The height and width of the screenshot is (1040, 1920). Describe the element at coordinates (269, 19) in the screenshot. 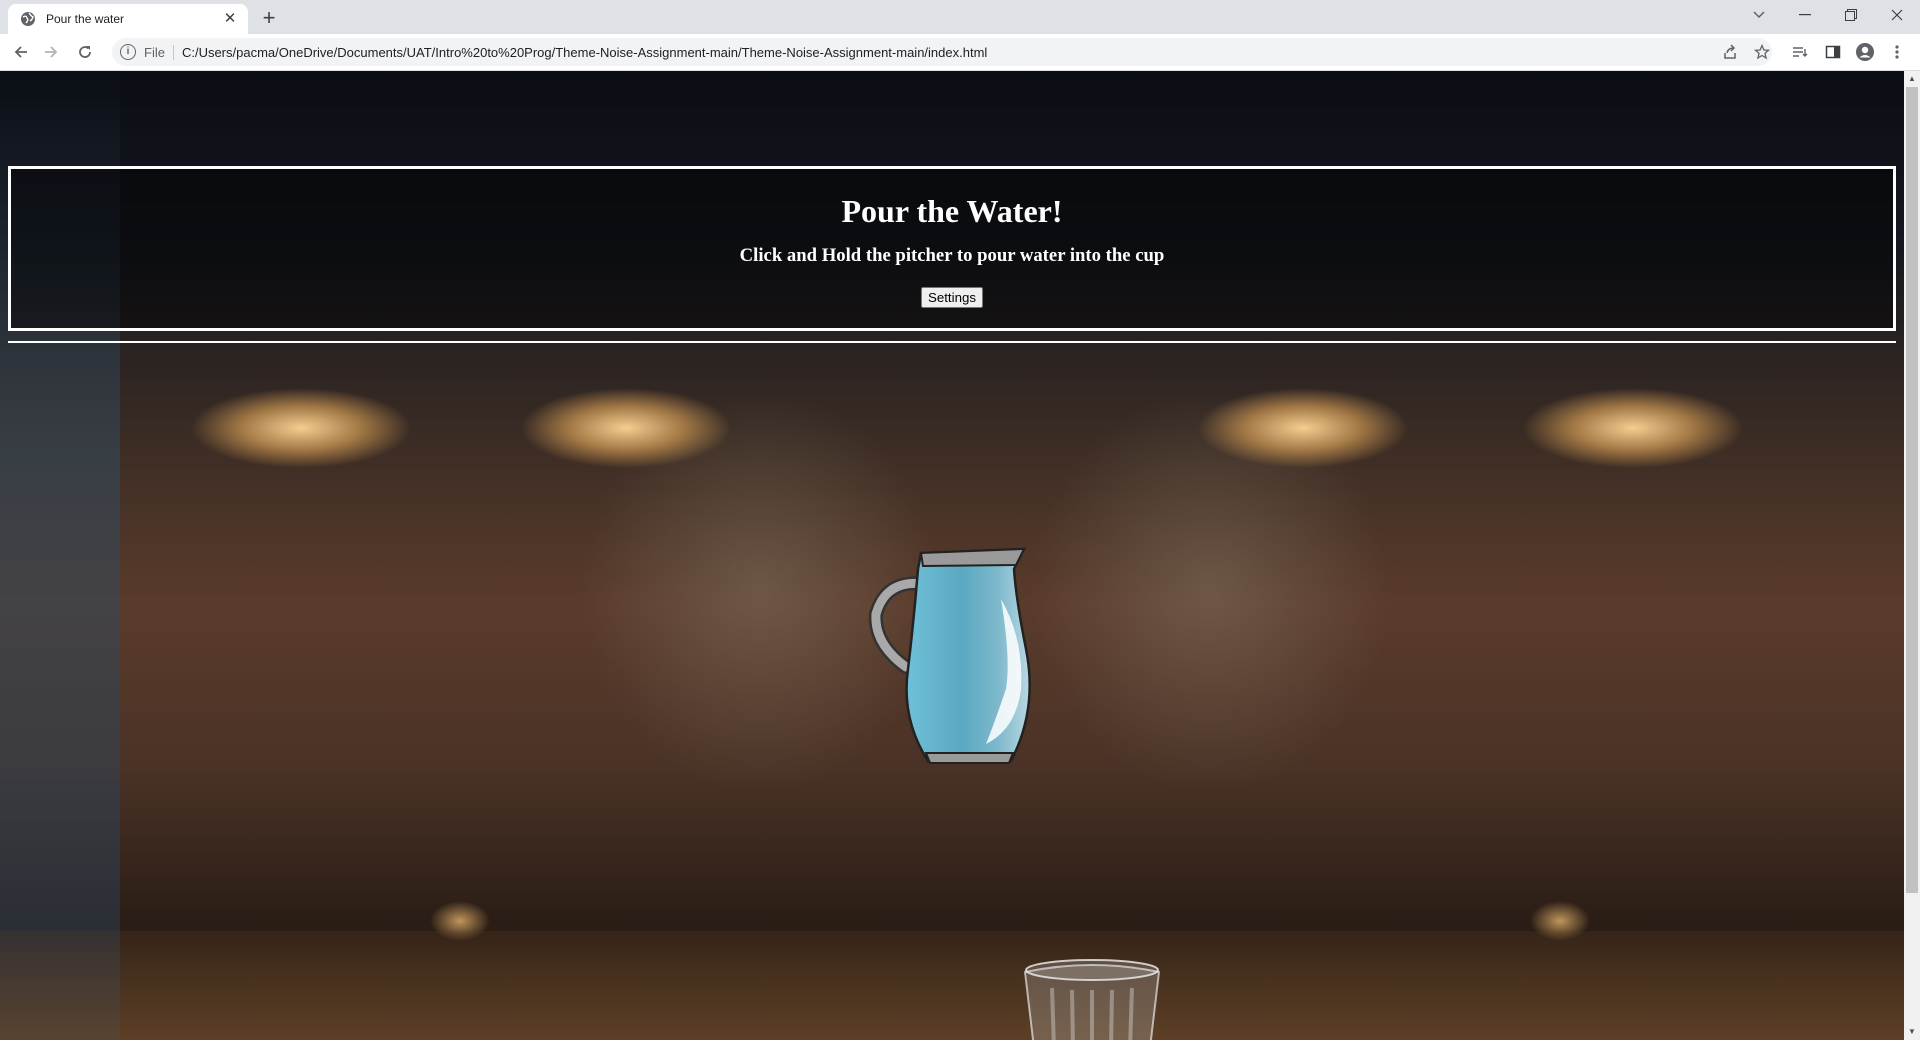

I see `new-tab-button: +` at that location.